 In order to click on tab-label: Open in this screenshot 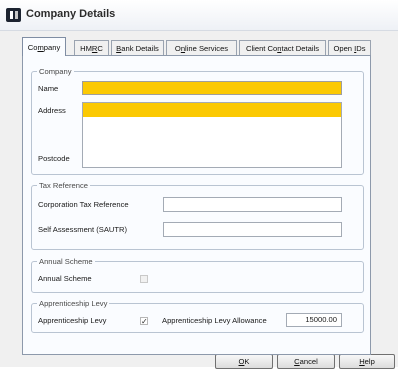, I will do `click(344, 48)`.